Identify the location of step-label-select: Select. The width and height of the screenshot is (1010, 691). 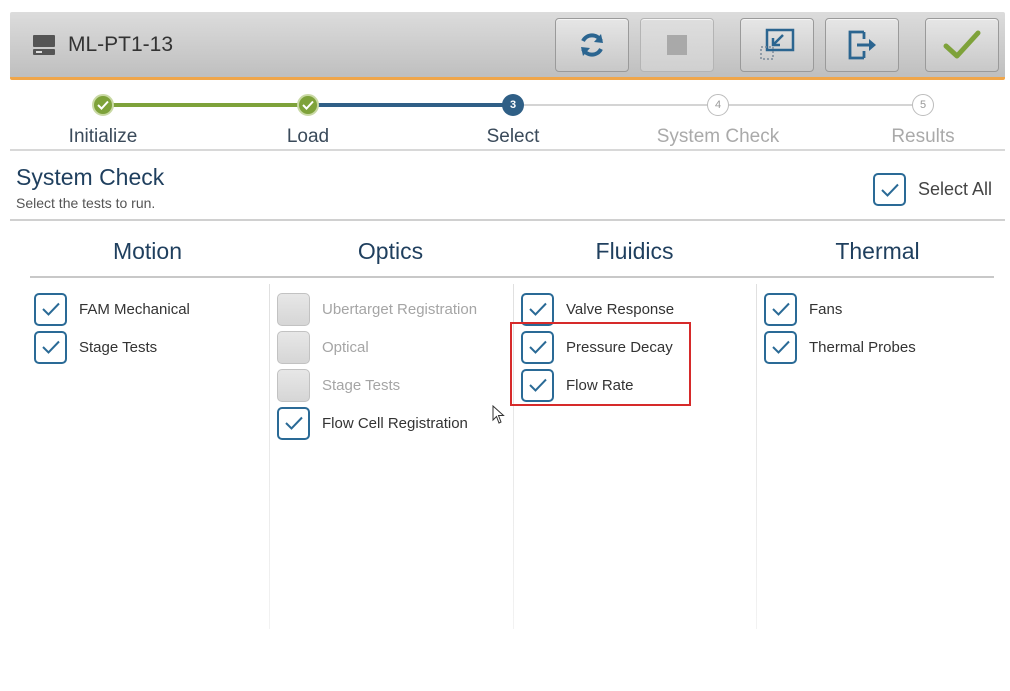
(513, 136).